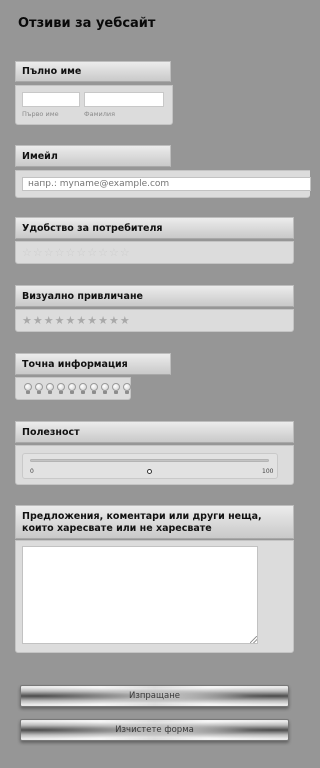 The image size is (320, 768). I want to click on accurate-info-body, so click(73, 388).